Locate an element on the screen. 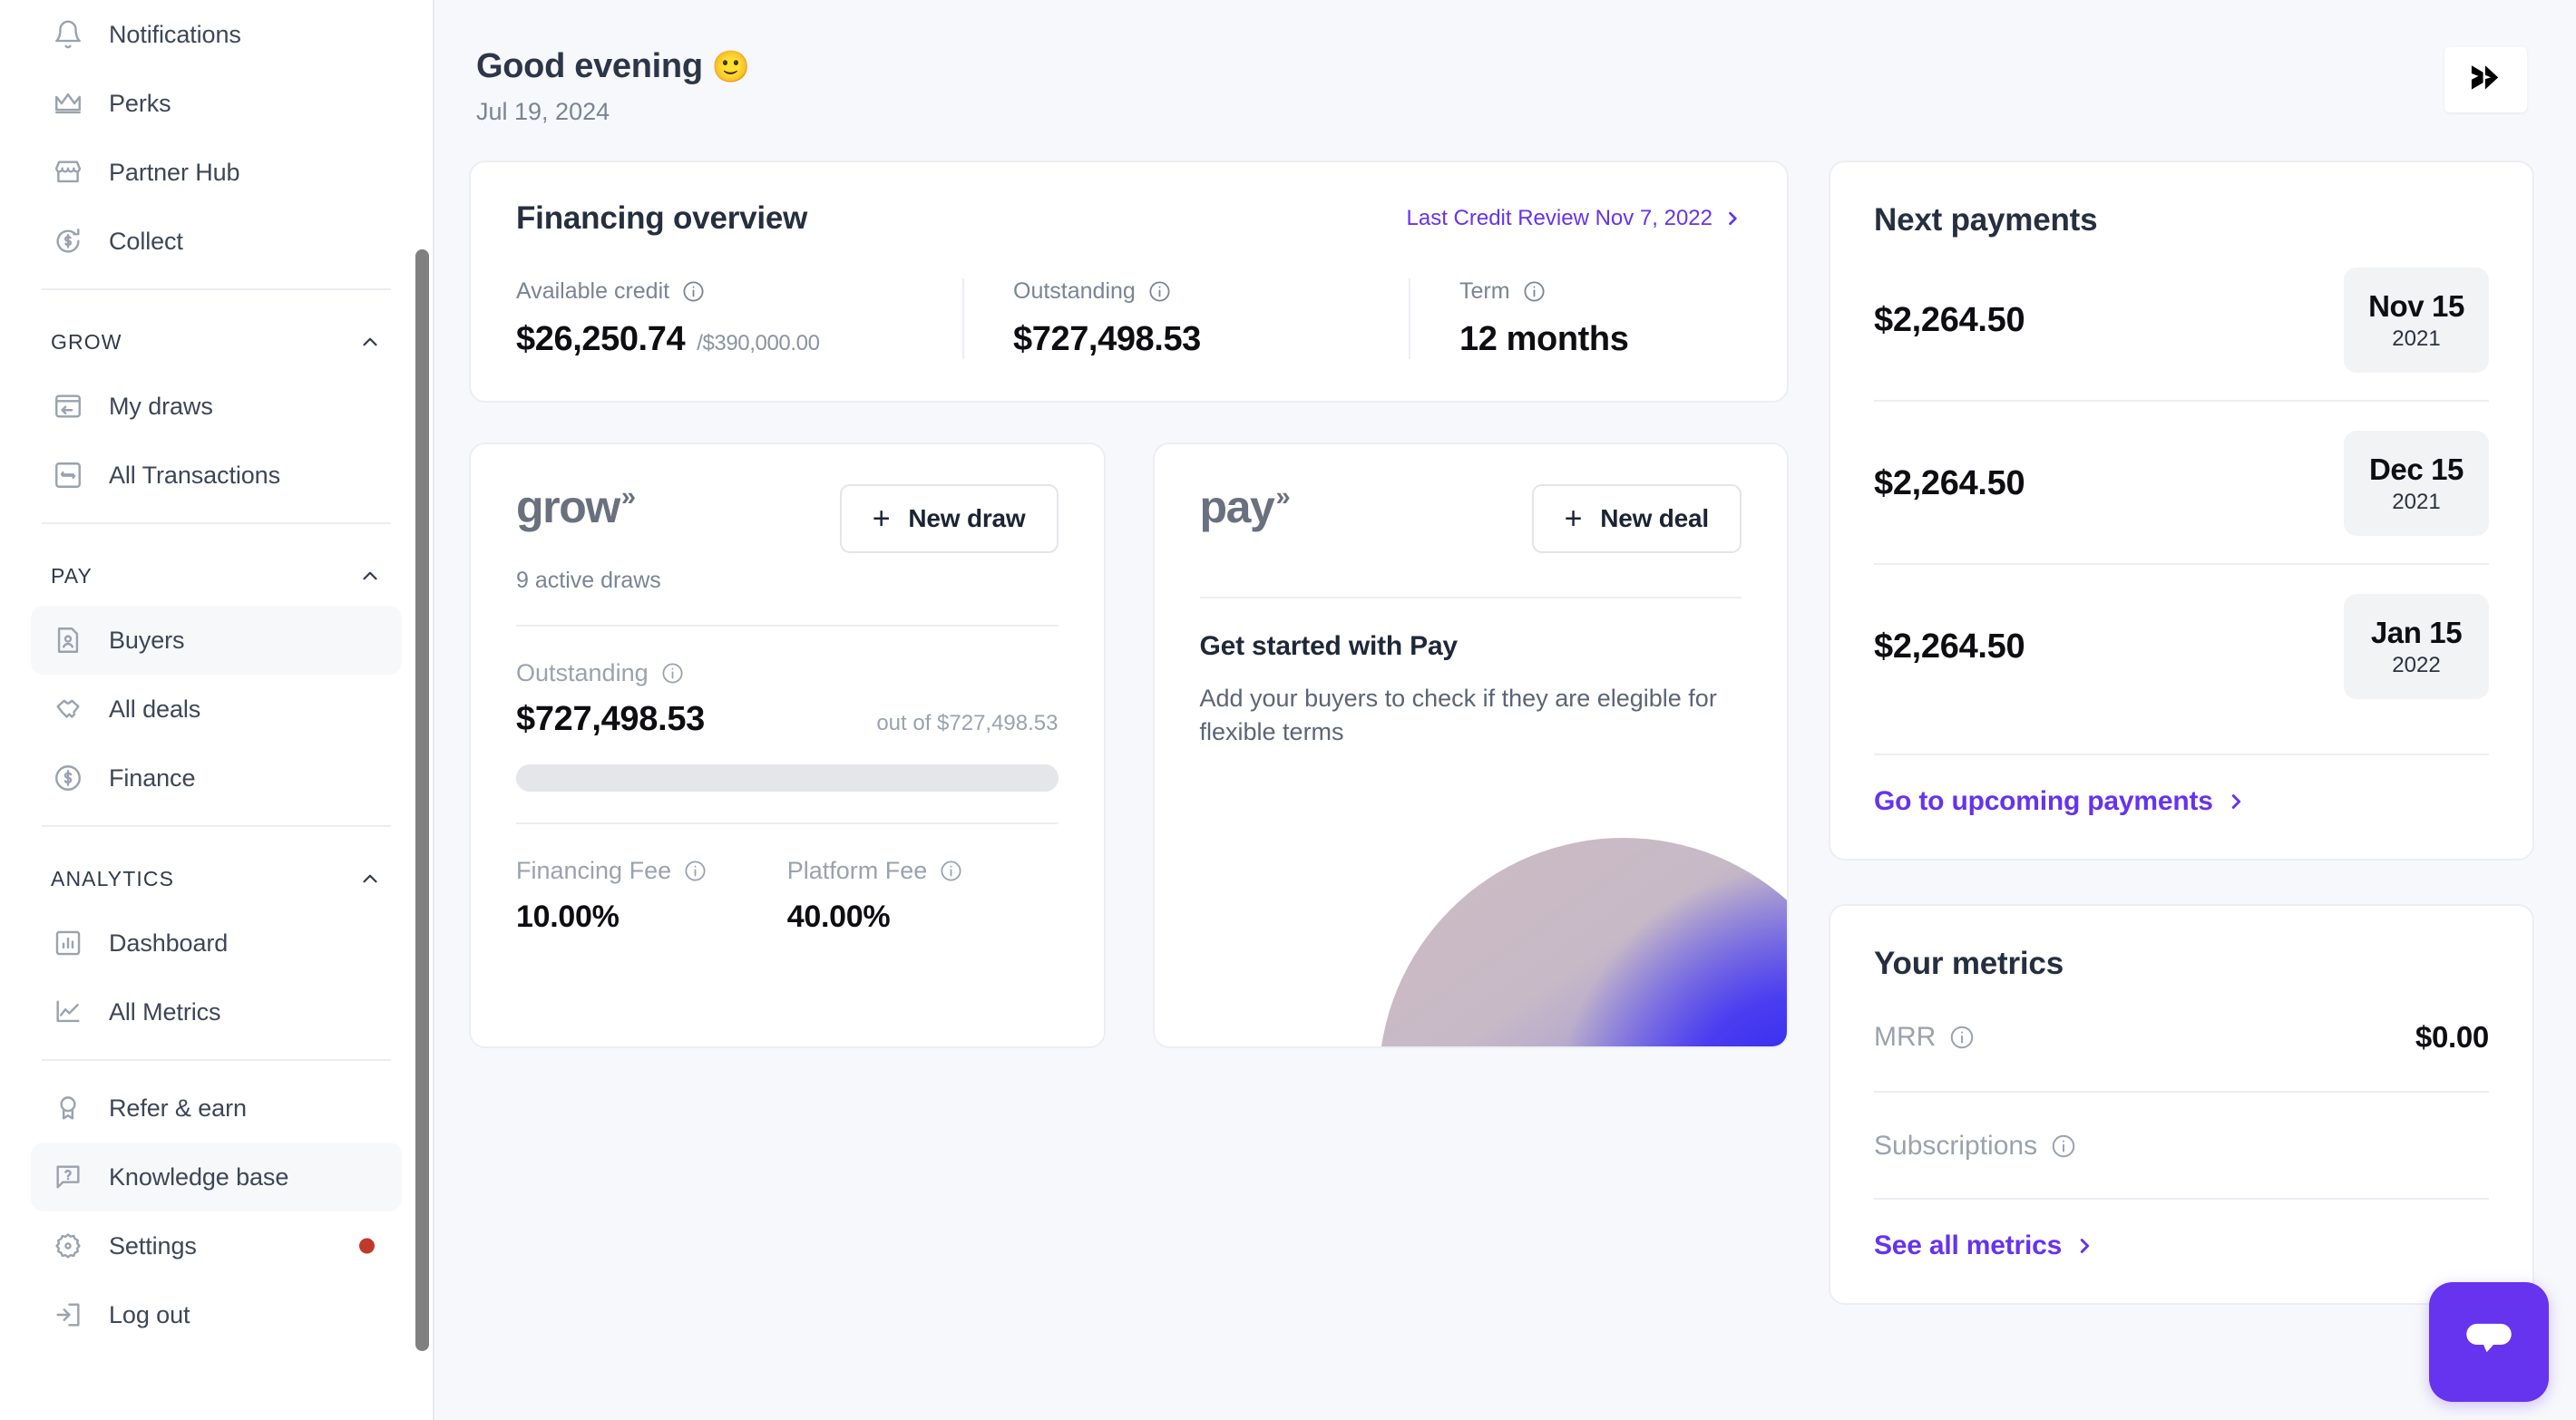 This screenshot has height=1420, width=2576. sidebar-item-collect: Collect is located at coordinates (216, 241).